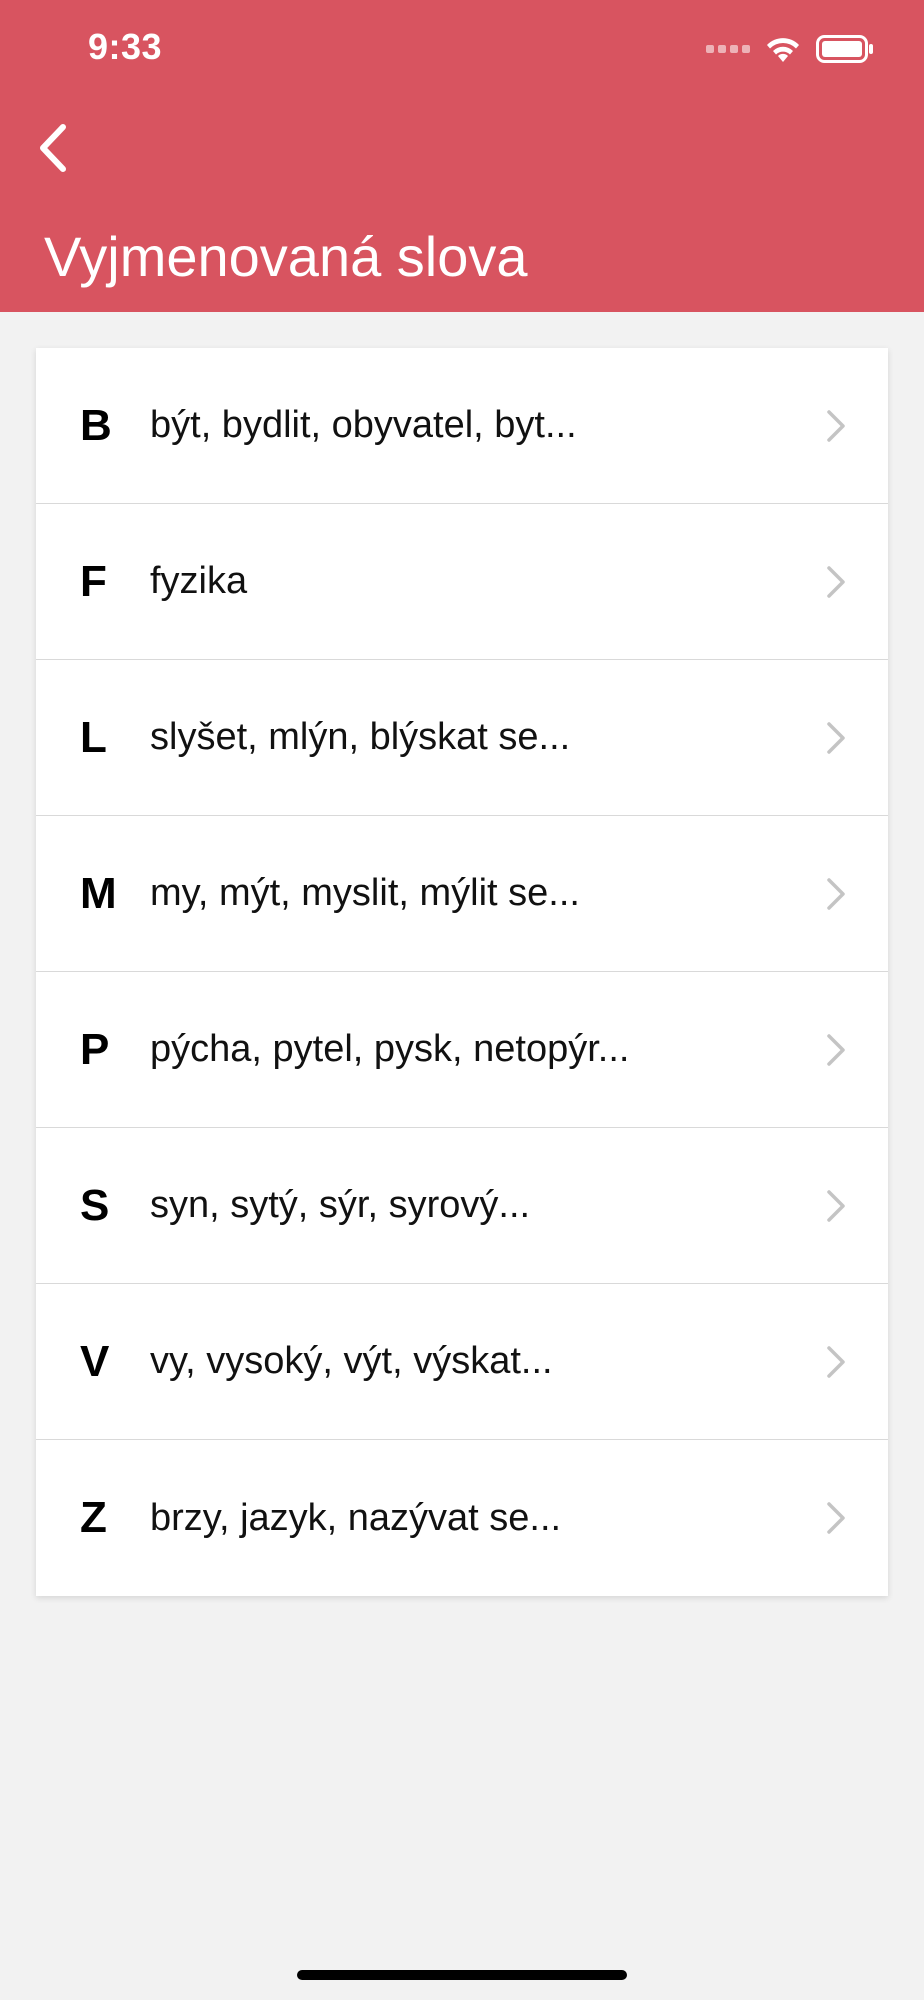  What do you see at coordinates (96, 425) in the screenshot?
I see `item-letter: B` at bounding box center [96, 425].